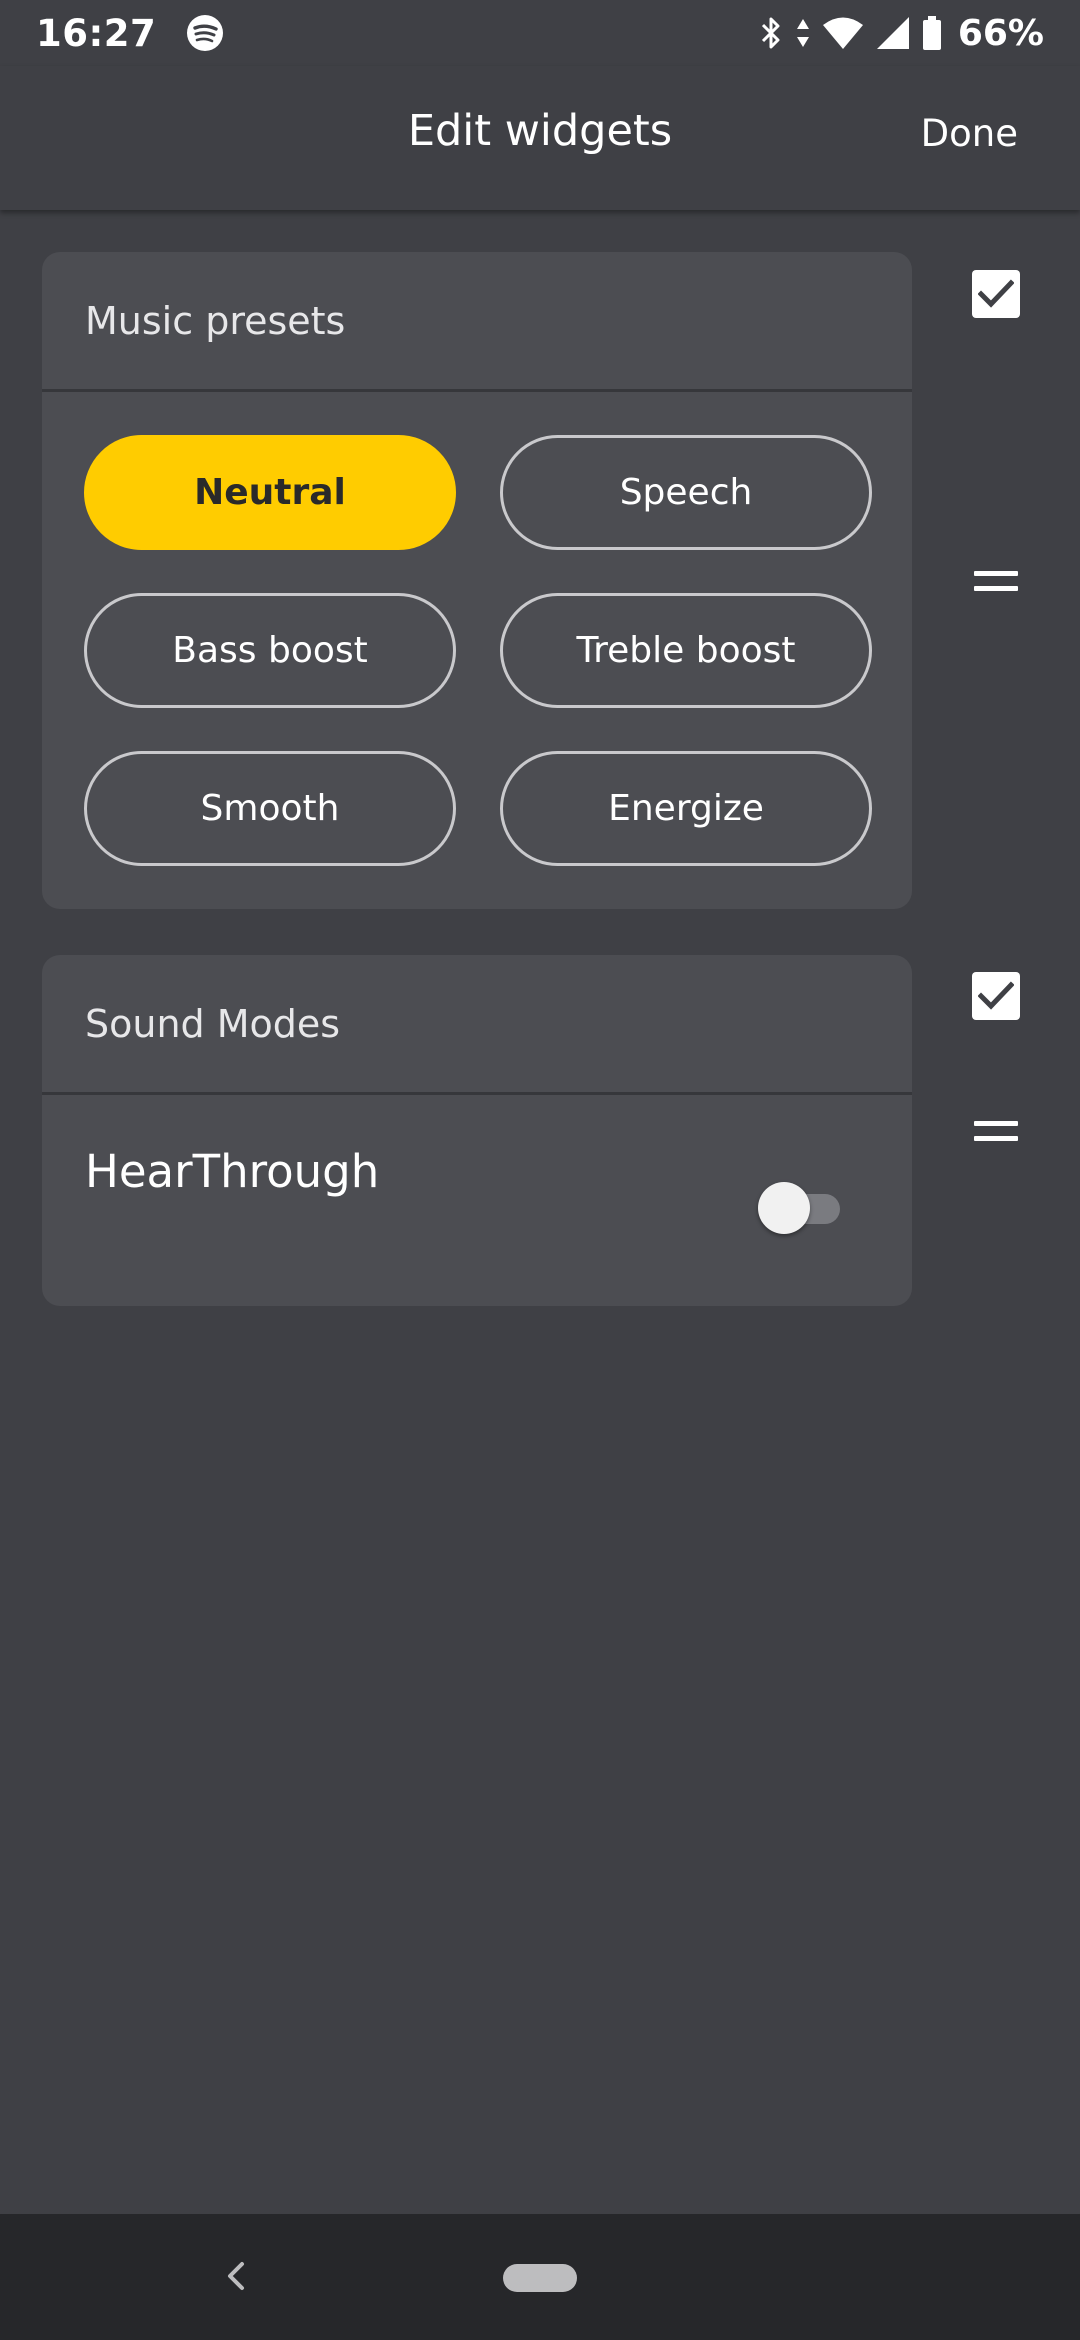 This screenshot has height=2340, width=1080. I want to click on preset-speech-button: Speech, so click(686, 492).